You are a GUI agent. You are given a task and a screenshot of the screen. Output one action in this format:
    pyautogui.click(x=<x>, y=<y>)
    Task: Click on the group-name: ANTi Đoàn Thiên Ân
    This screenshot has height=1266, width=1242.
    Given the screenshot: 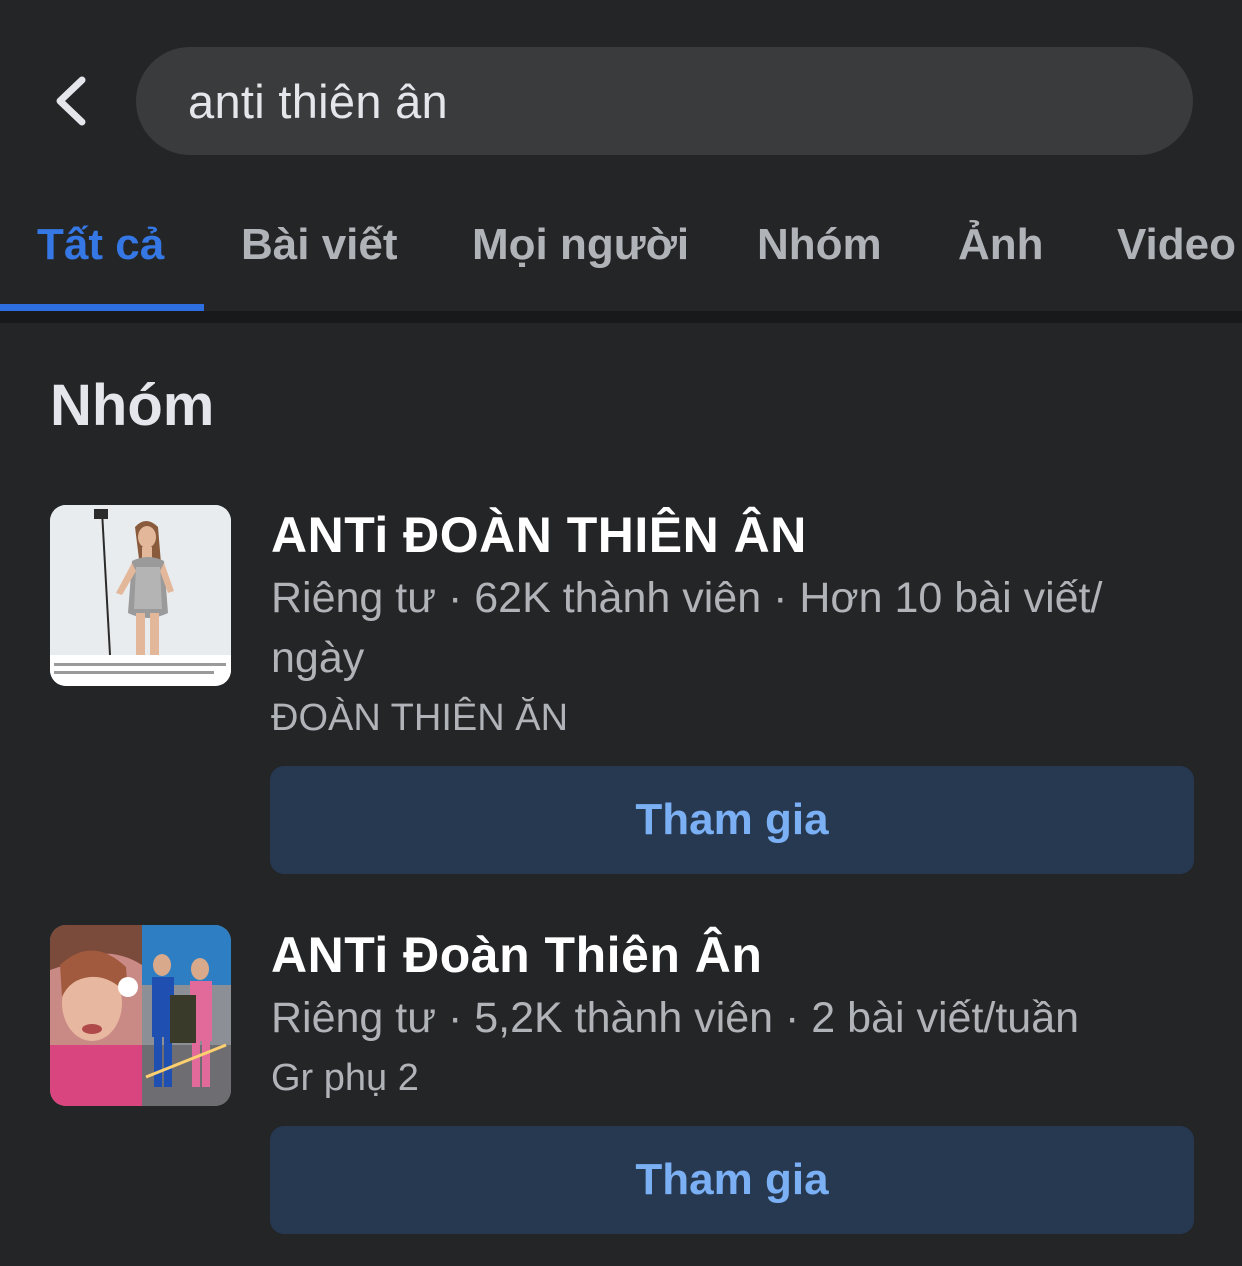 What is the action you would take?
    pyautogui.click(x=516, y=955)
    